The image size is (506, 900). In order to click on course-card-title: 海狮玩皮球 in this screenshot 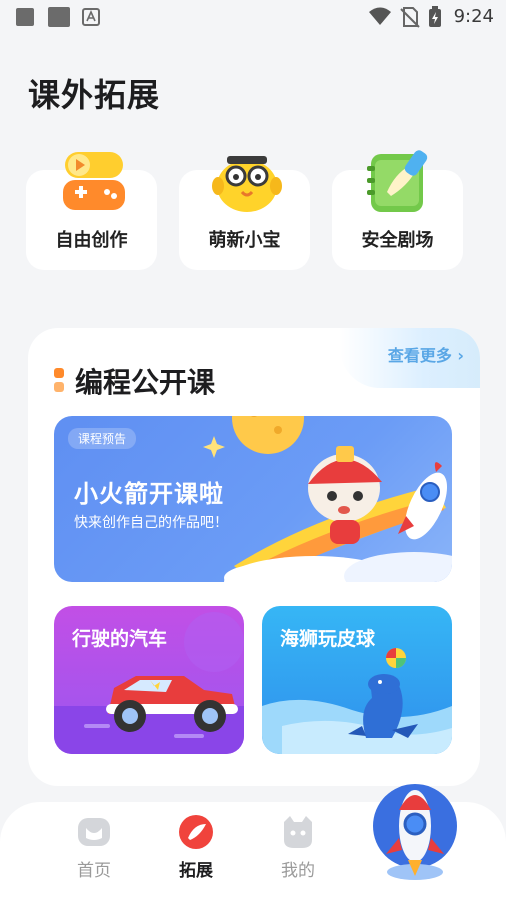, I will do `click(328, 639)`.